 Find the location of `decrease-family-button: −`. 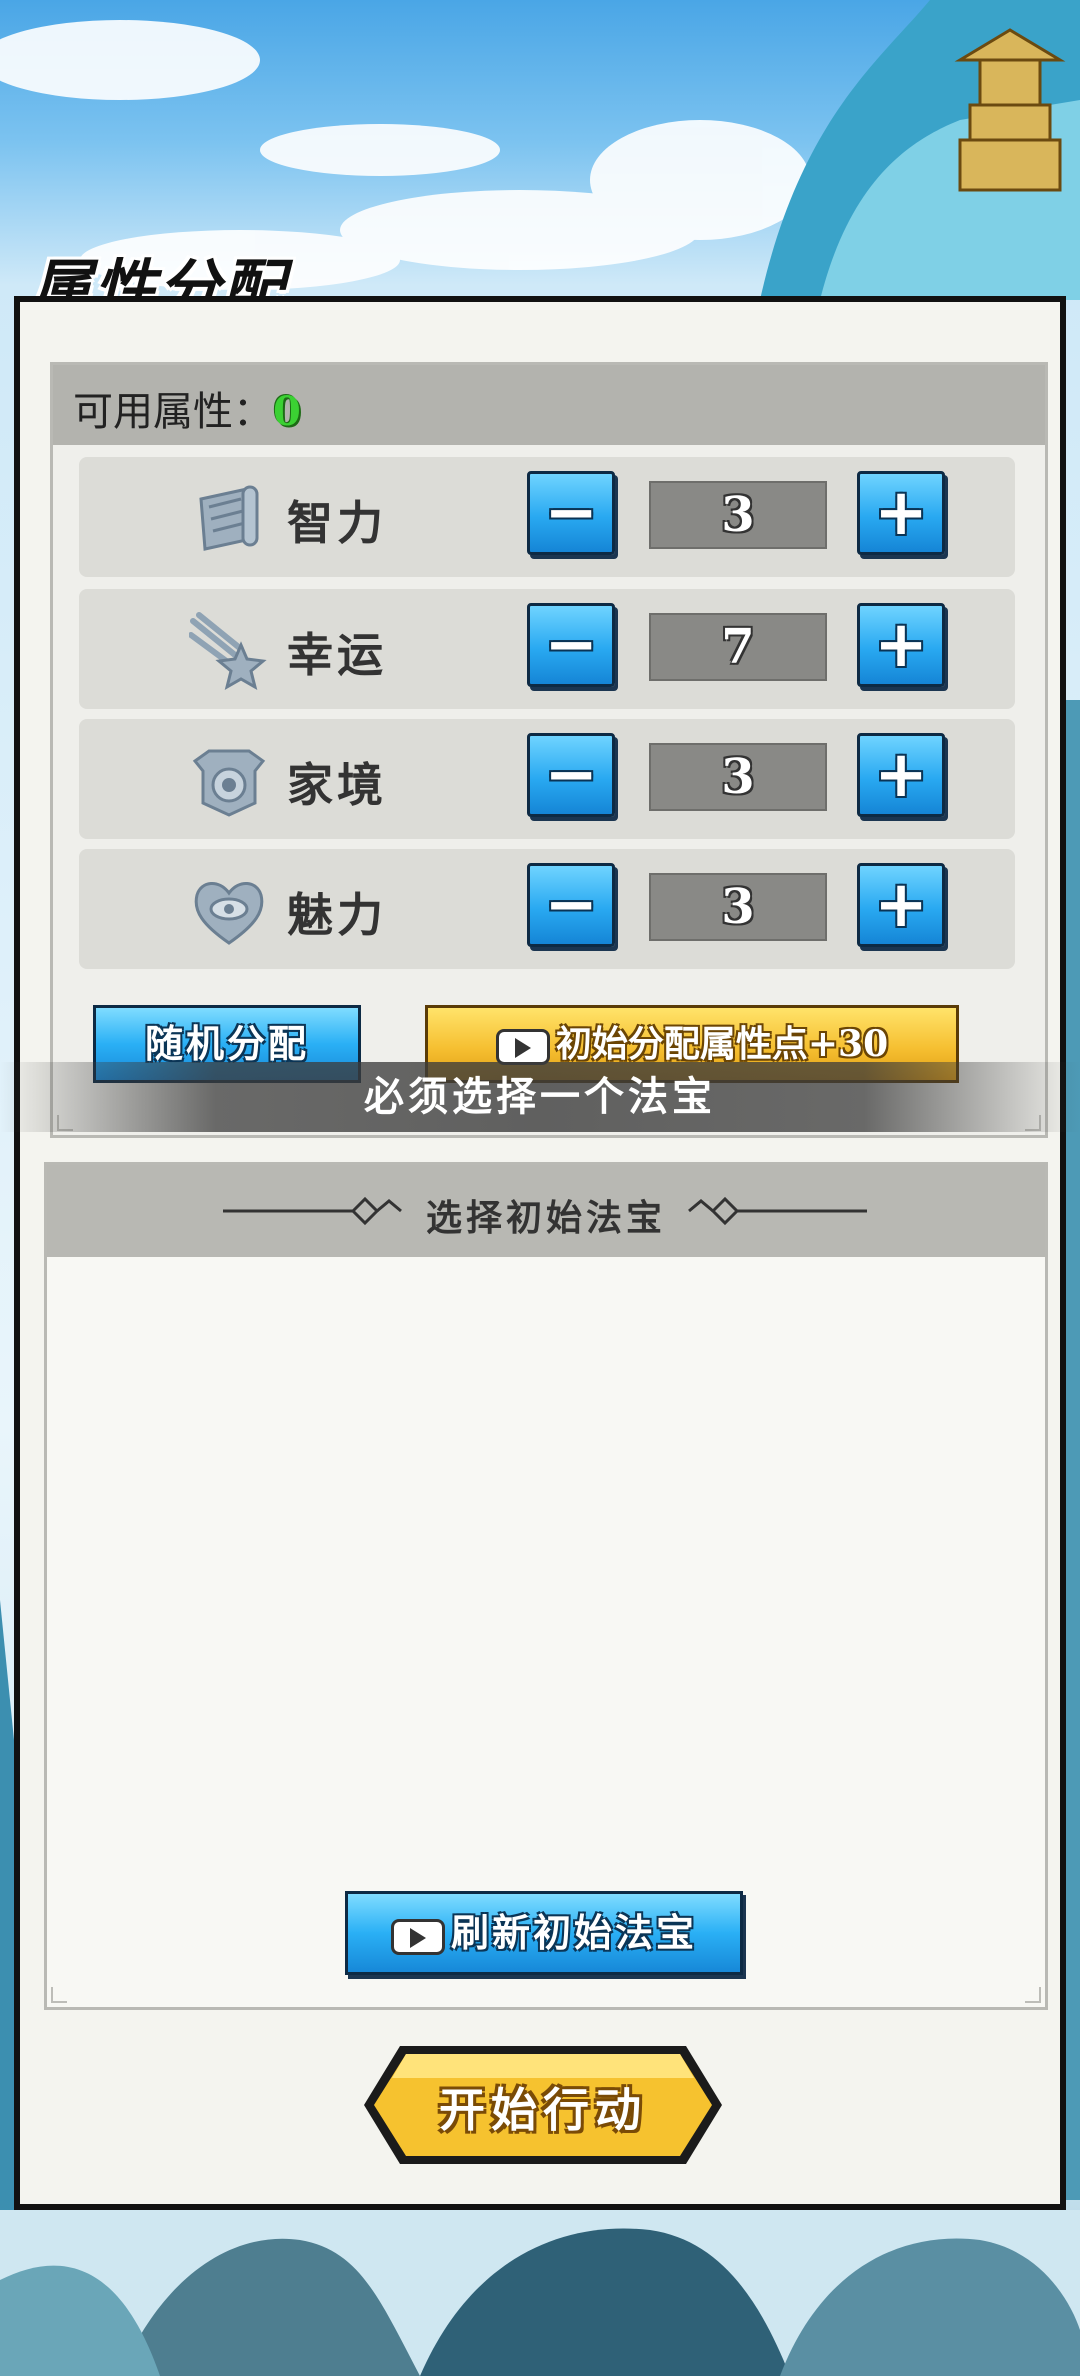

decrease-family-button: − is located at coordinates (571, 775).